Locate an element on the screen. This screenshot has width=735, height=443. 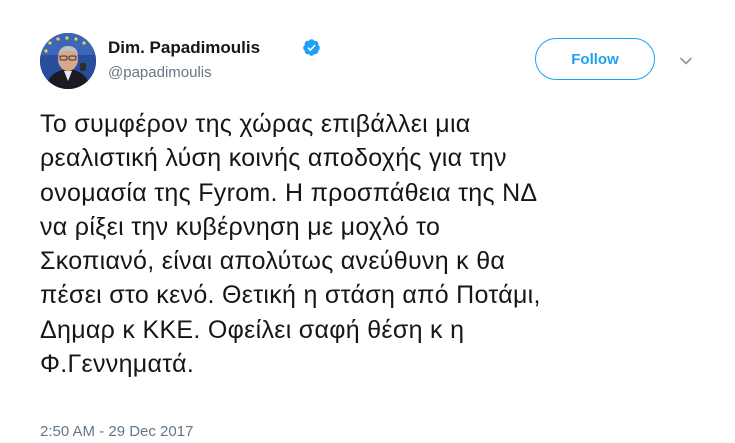
profile-photo-icon is located at coordinates (68, 61).